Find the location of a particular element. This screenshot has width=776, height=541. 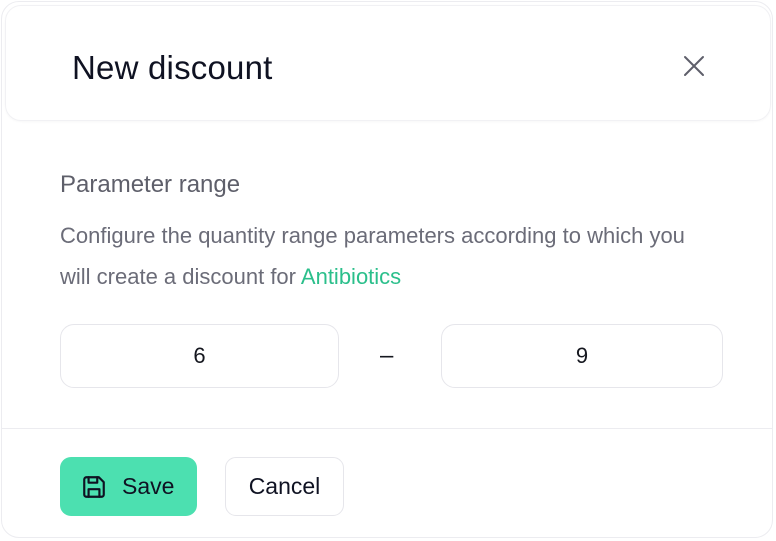

close-button is located at coordinates (694, 66).